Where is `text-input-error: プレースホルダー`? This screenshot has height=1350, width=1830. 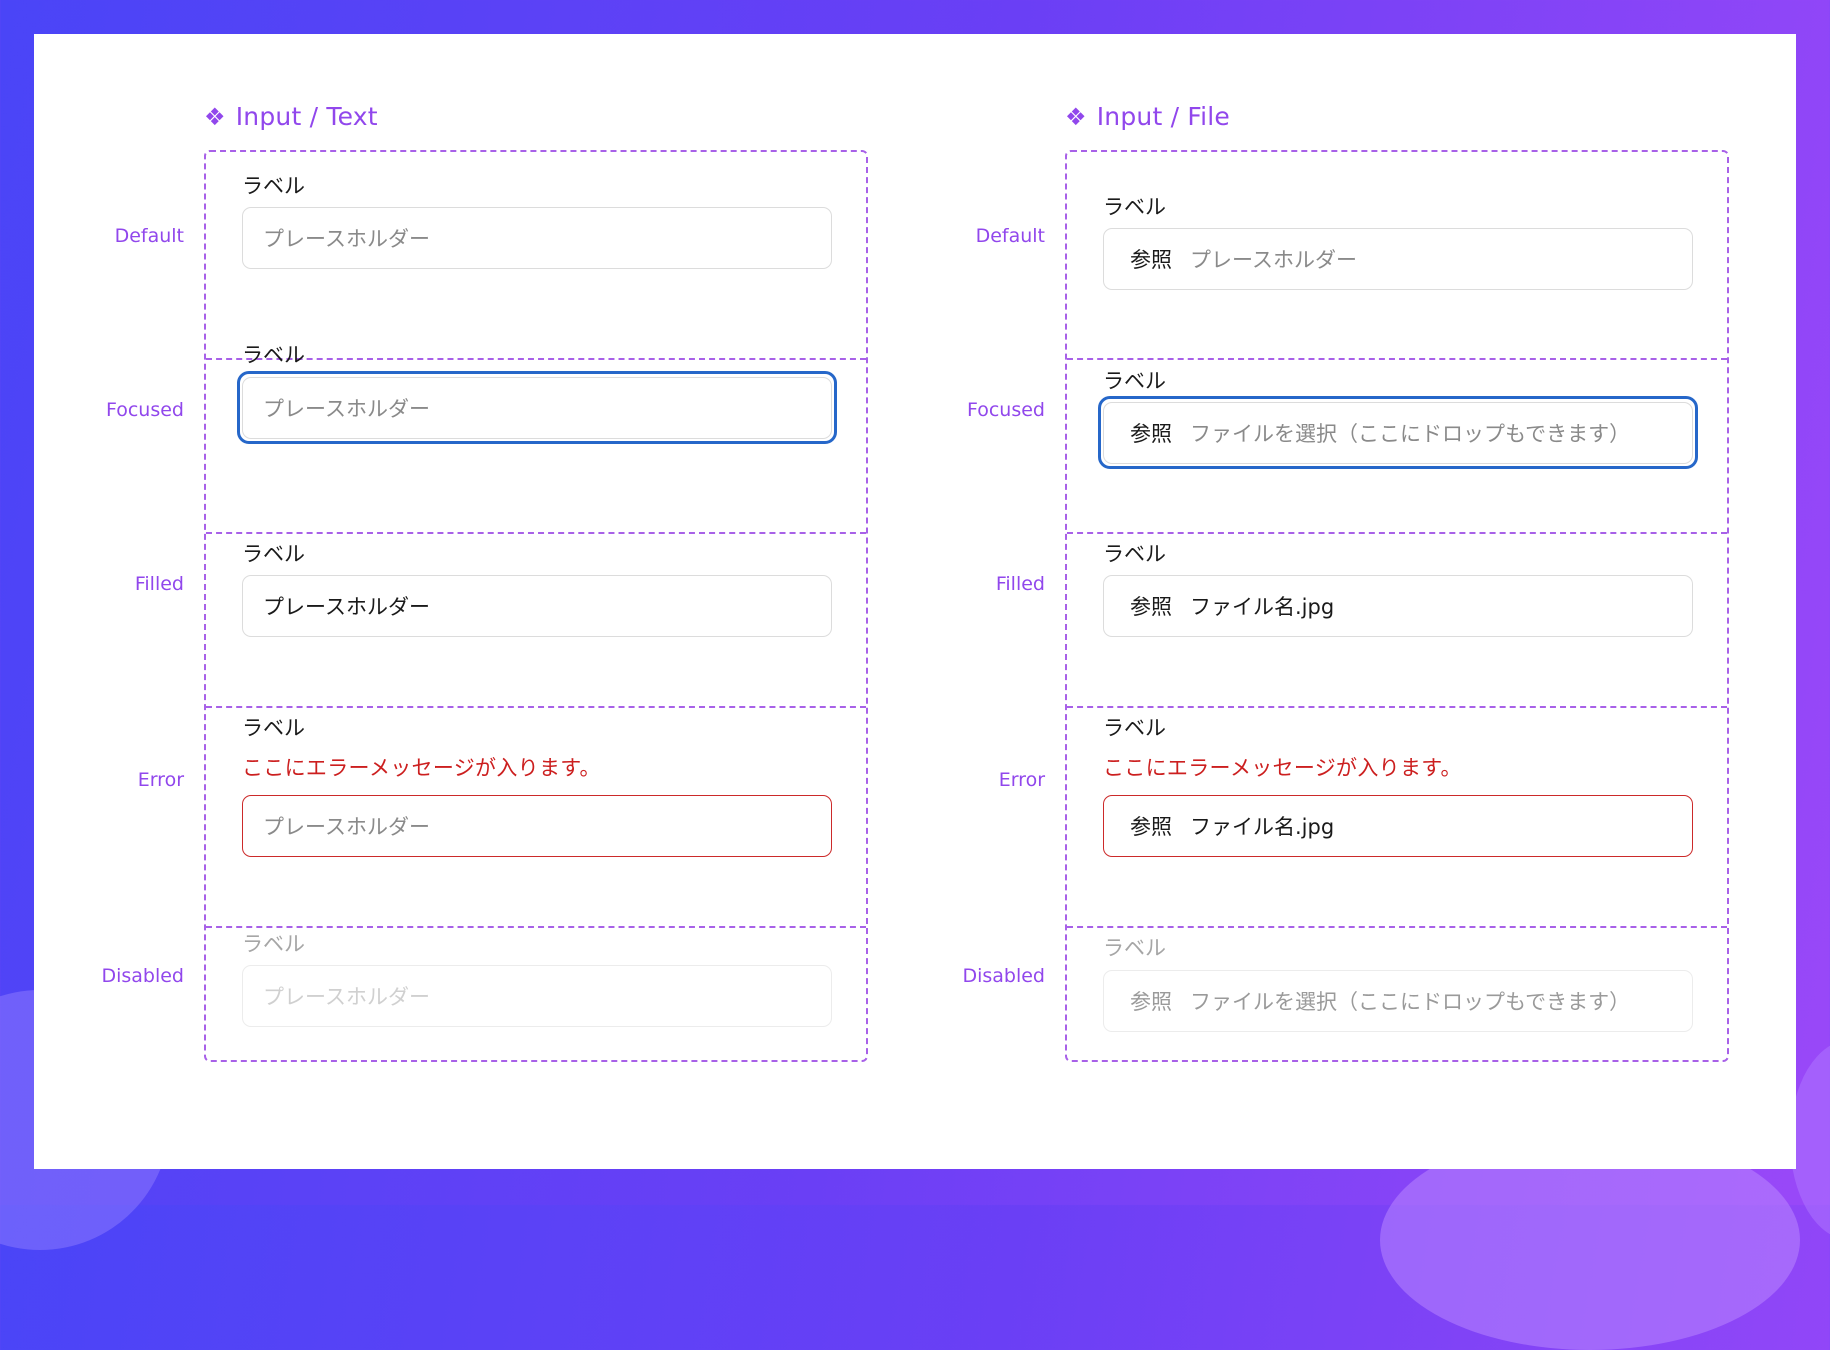 text-input-error: プレースホルダー is located at coordinates (537, 826).